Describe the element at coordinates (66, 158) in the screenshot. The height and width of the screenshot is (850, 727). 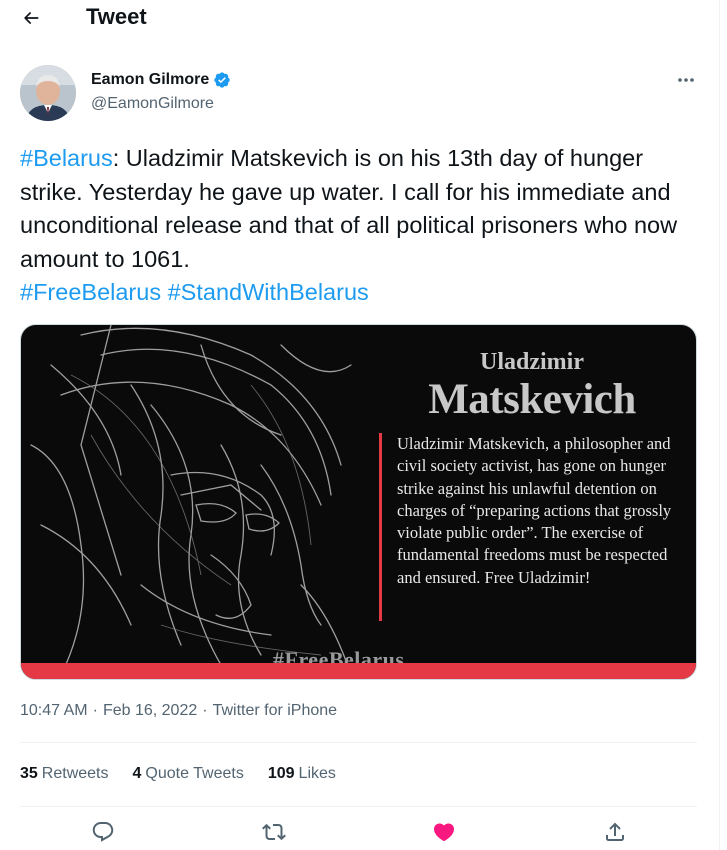
I see `hashtag-link: #Belarus` at that location.